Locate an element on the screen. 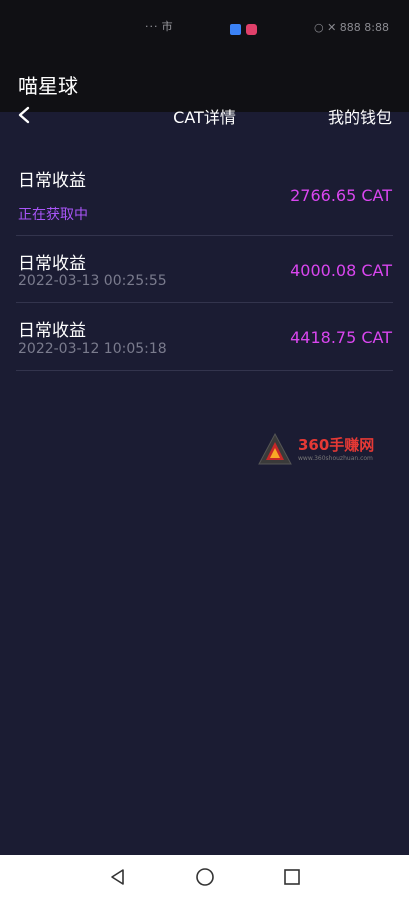 The width and height of the screenshot is (409, 899). watermark-text: 360手赚网 is located at coordinates (336, 445).